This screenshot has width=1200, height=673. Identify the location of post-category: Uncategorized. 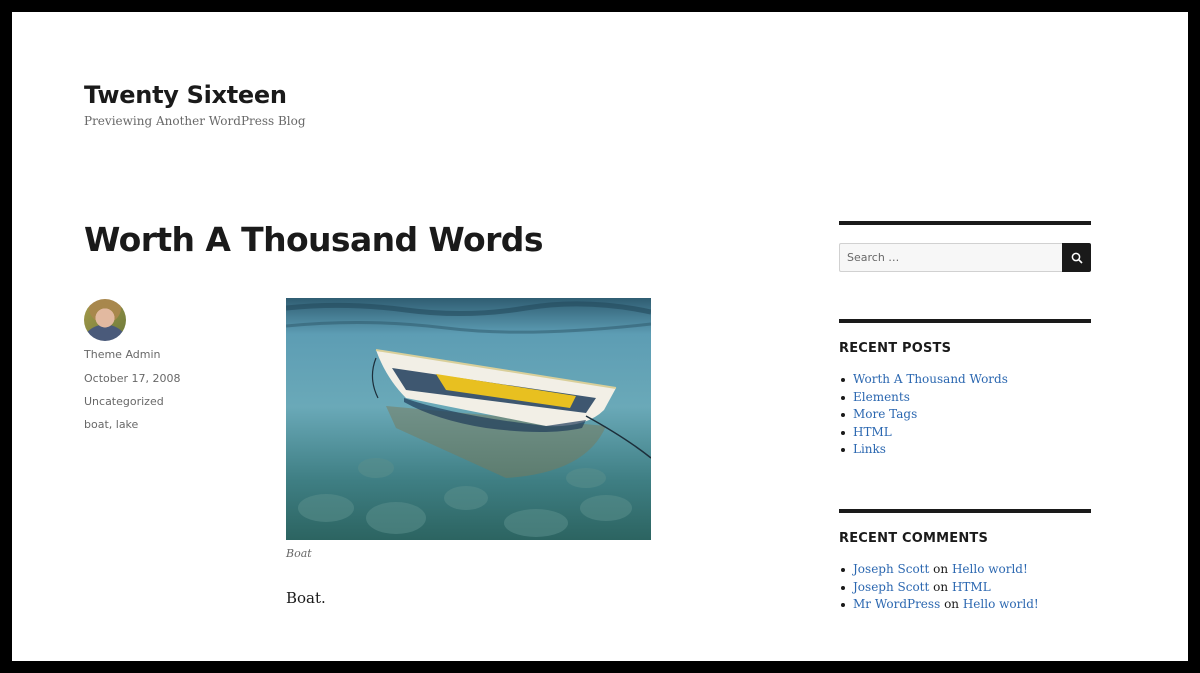
(124, 401).